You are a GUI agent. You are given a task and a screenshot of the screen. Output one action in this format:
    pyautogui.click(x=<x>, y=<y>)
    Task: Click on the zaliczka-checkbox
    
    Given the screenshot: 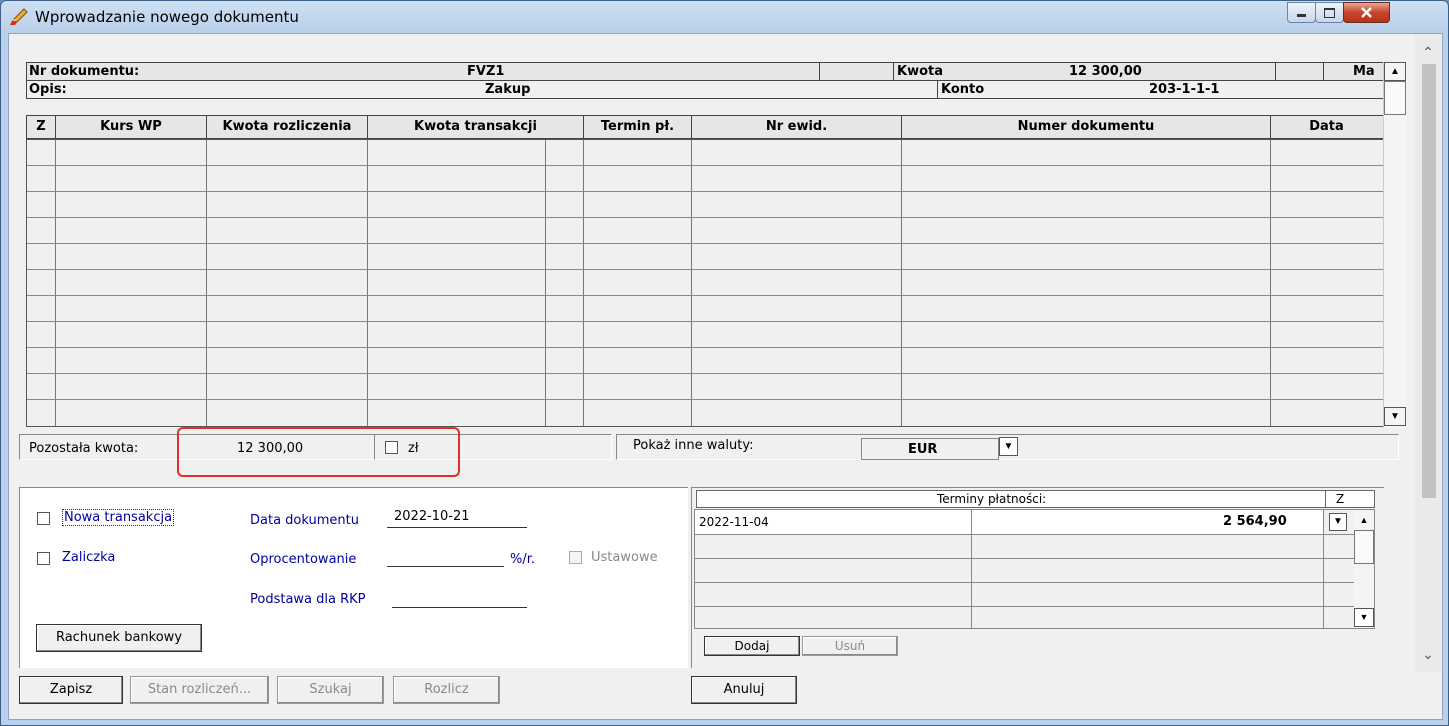 What is the action you would take?
    pyautogui.click(x=43, y=558)
    